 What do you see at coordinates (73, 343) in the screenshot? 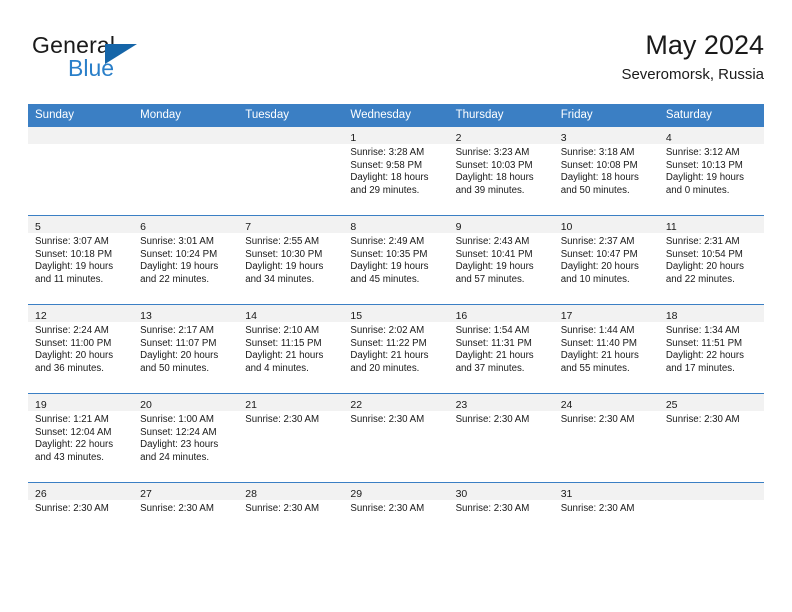
I see `day-detail-line: Sunset: 11:00 PM` at bounding box center [73, 343].